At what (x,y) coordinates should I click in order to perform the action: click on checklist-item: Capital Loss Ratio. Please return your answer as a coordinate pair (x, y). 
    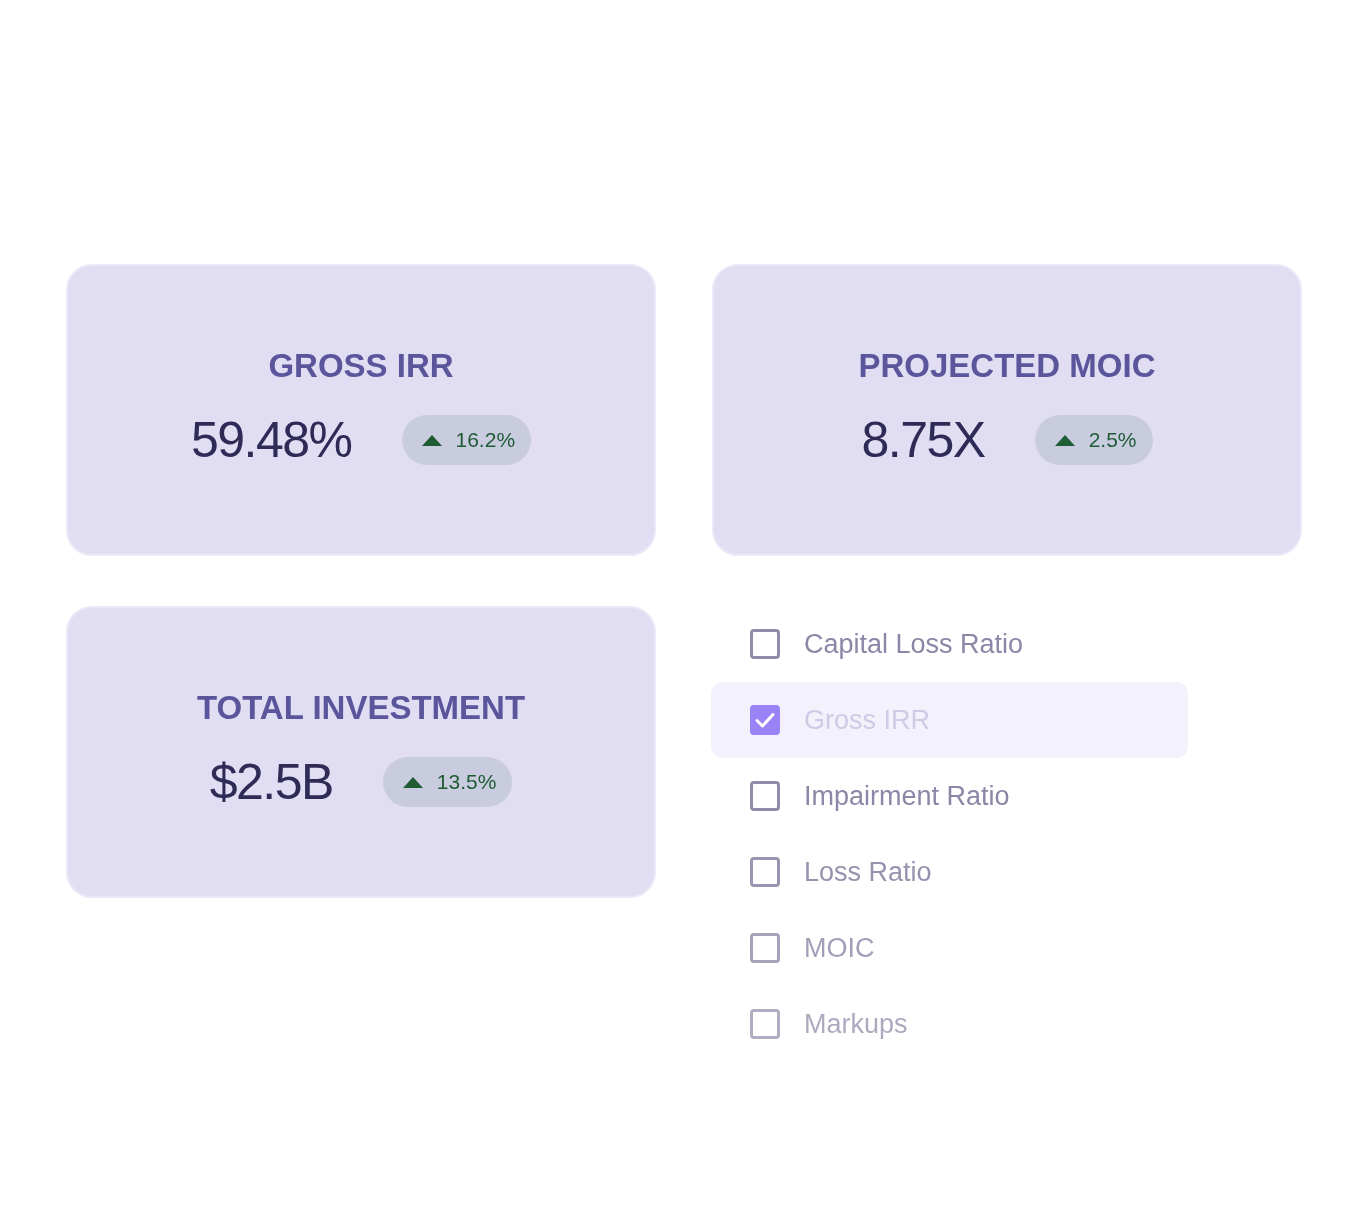
    Looking at the image, I should click on (949, 644).